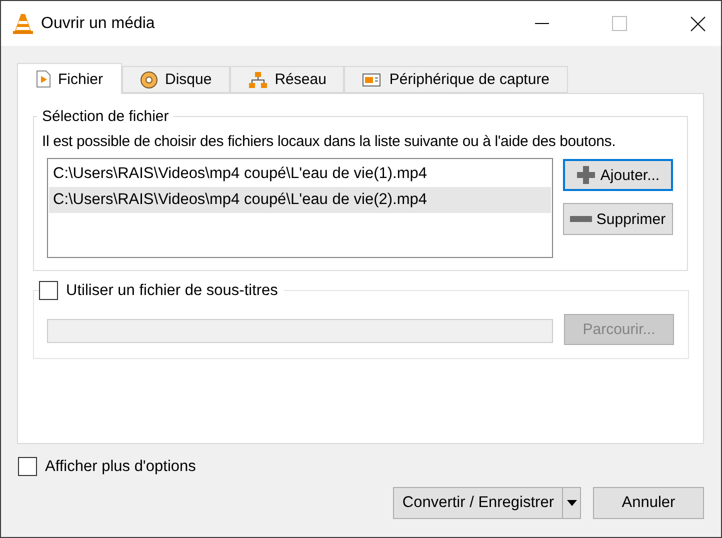  What do you see at coordinates (698, 24) in the screenshot?
I see `close-icon` at bounding box center [698, 24].